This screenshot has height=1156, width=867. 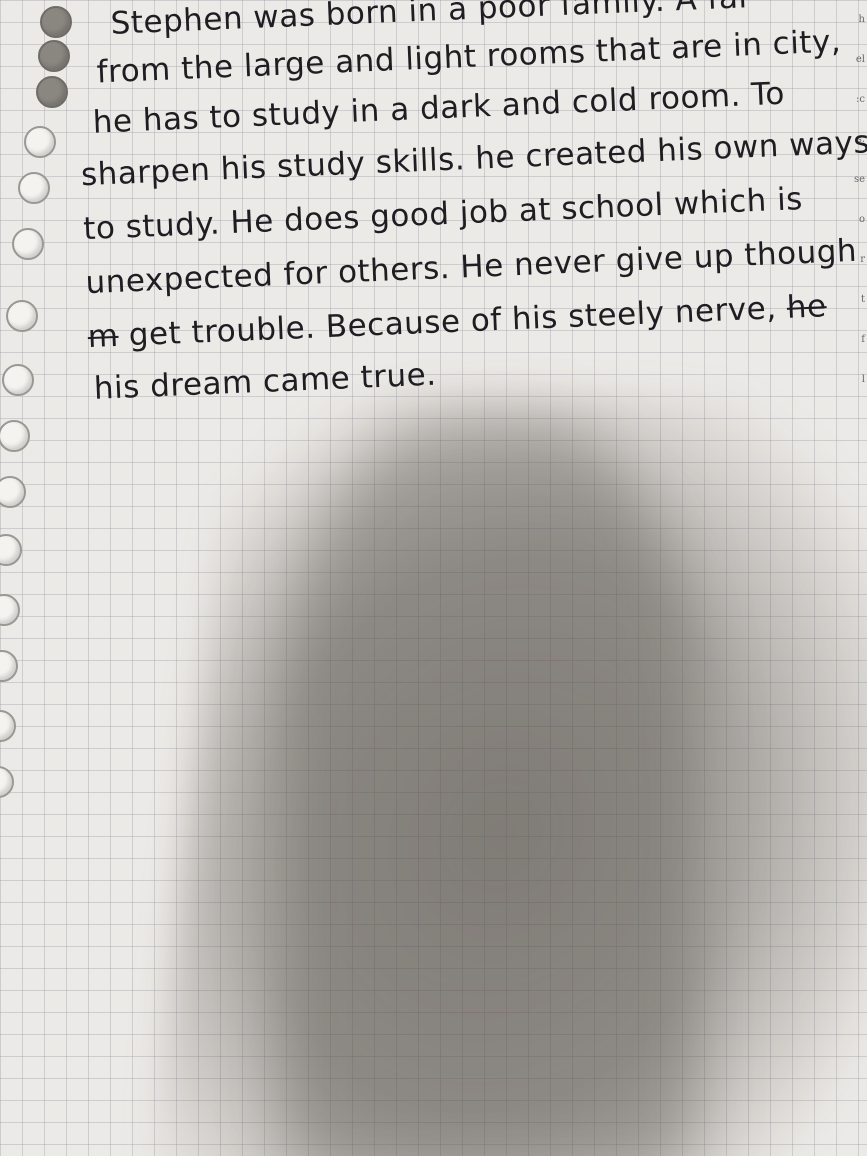 What do you see at coordinates (807, 307) in the screenshot?
I see `struck-word: he` at bounding box center [807, 307].